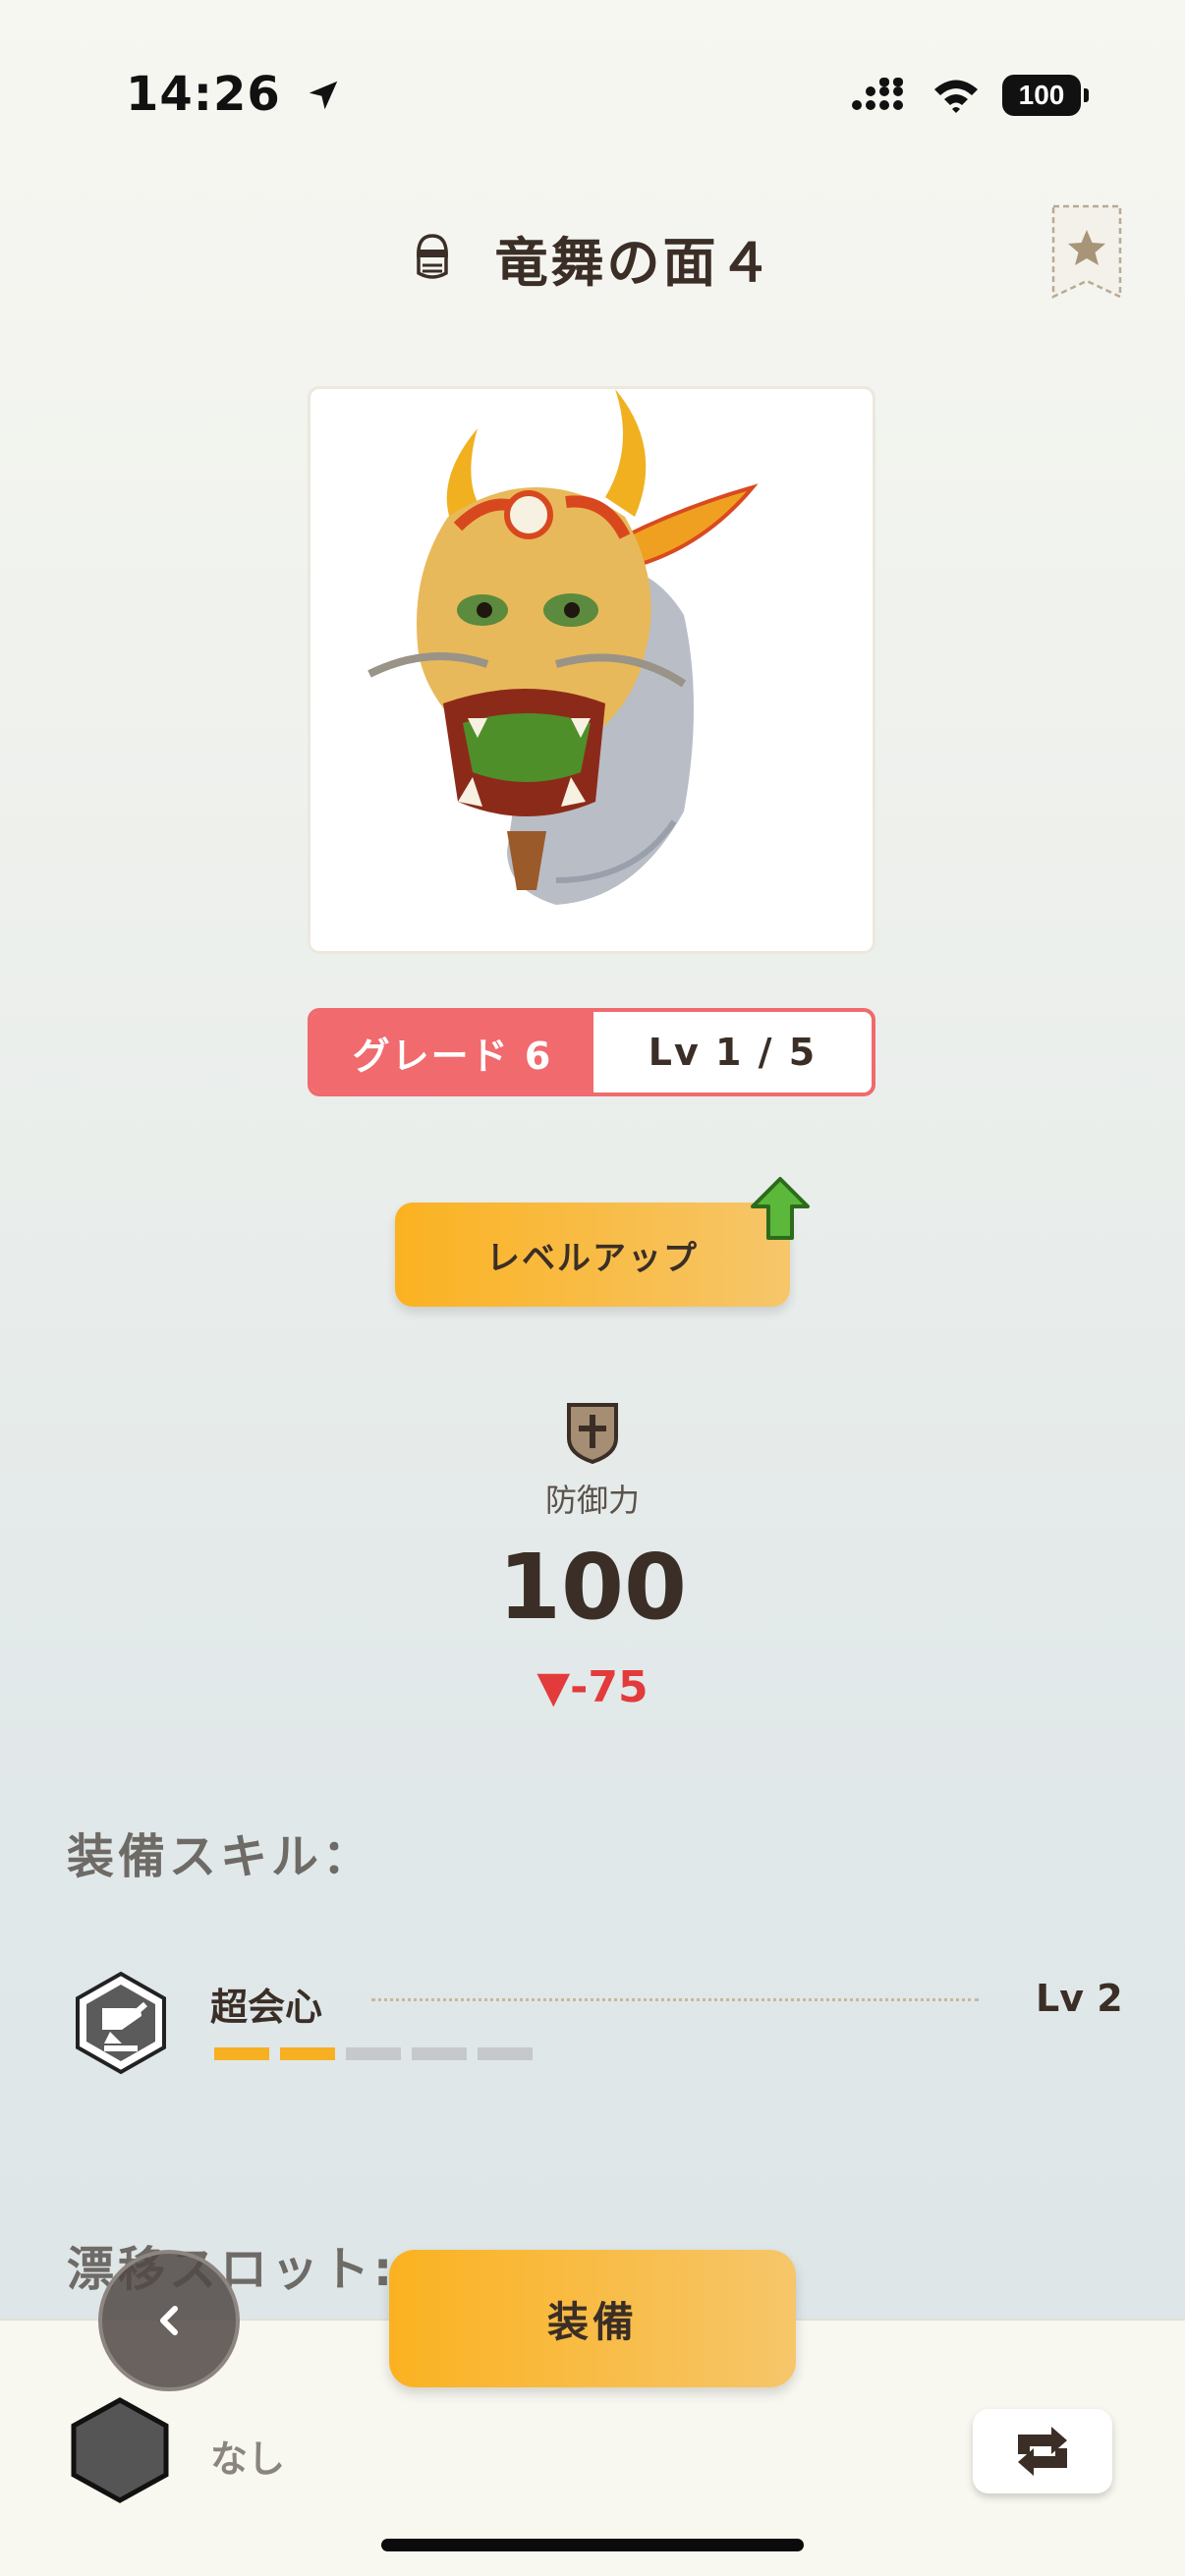 This screenshot has height=2576, width=1185. Describe the element at coordinates (563, 647) in the screenshot. I see `dragon-mask-image` at that location.